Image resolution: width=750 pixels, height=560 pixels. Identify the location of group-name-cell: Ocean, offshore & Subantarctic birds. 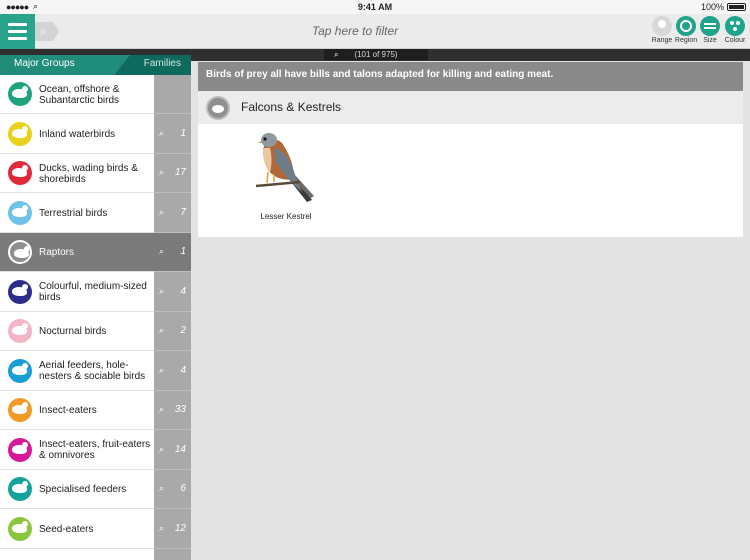
(77, 94).